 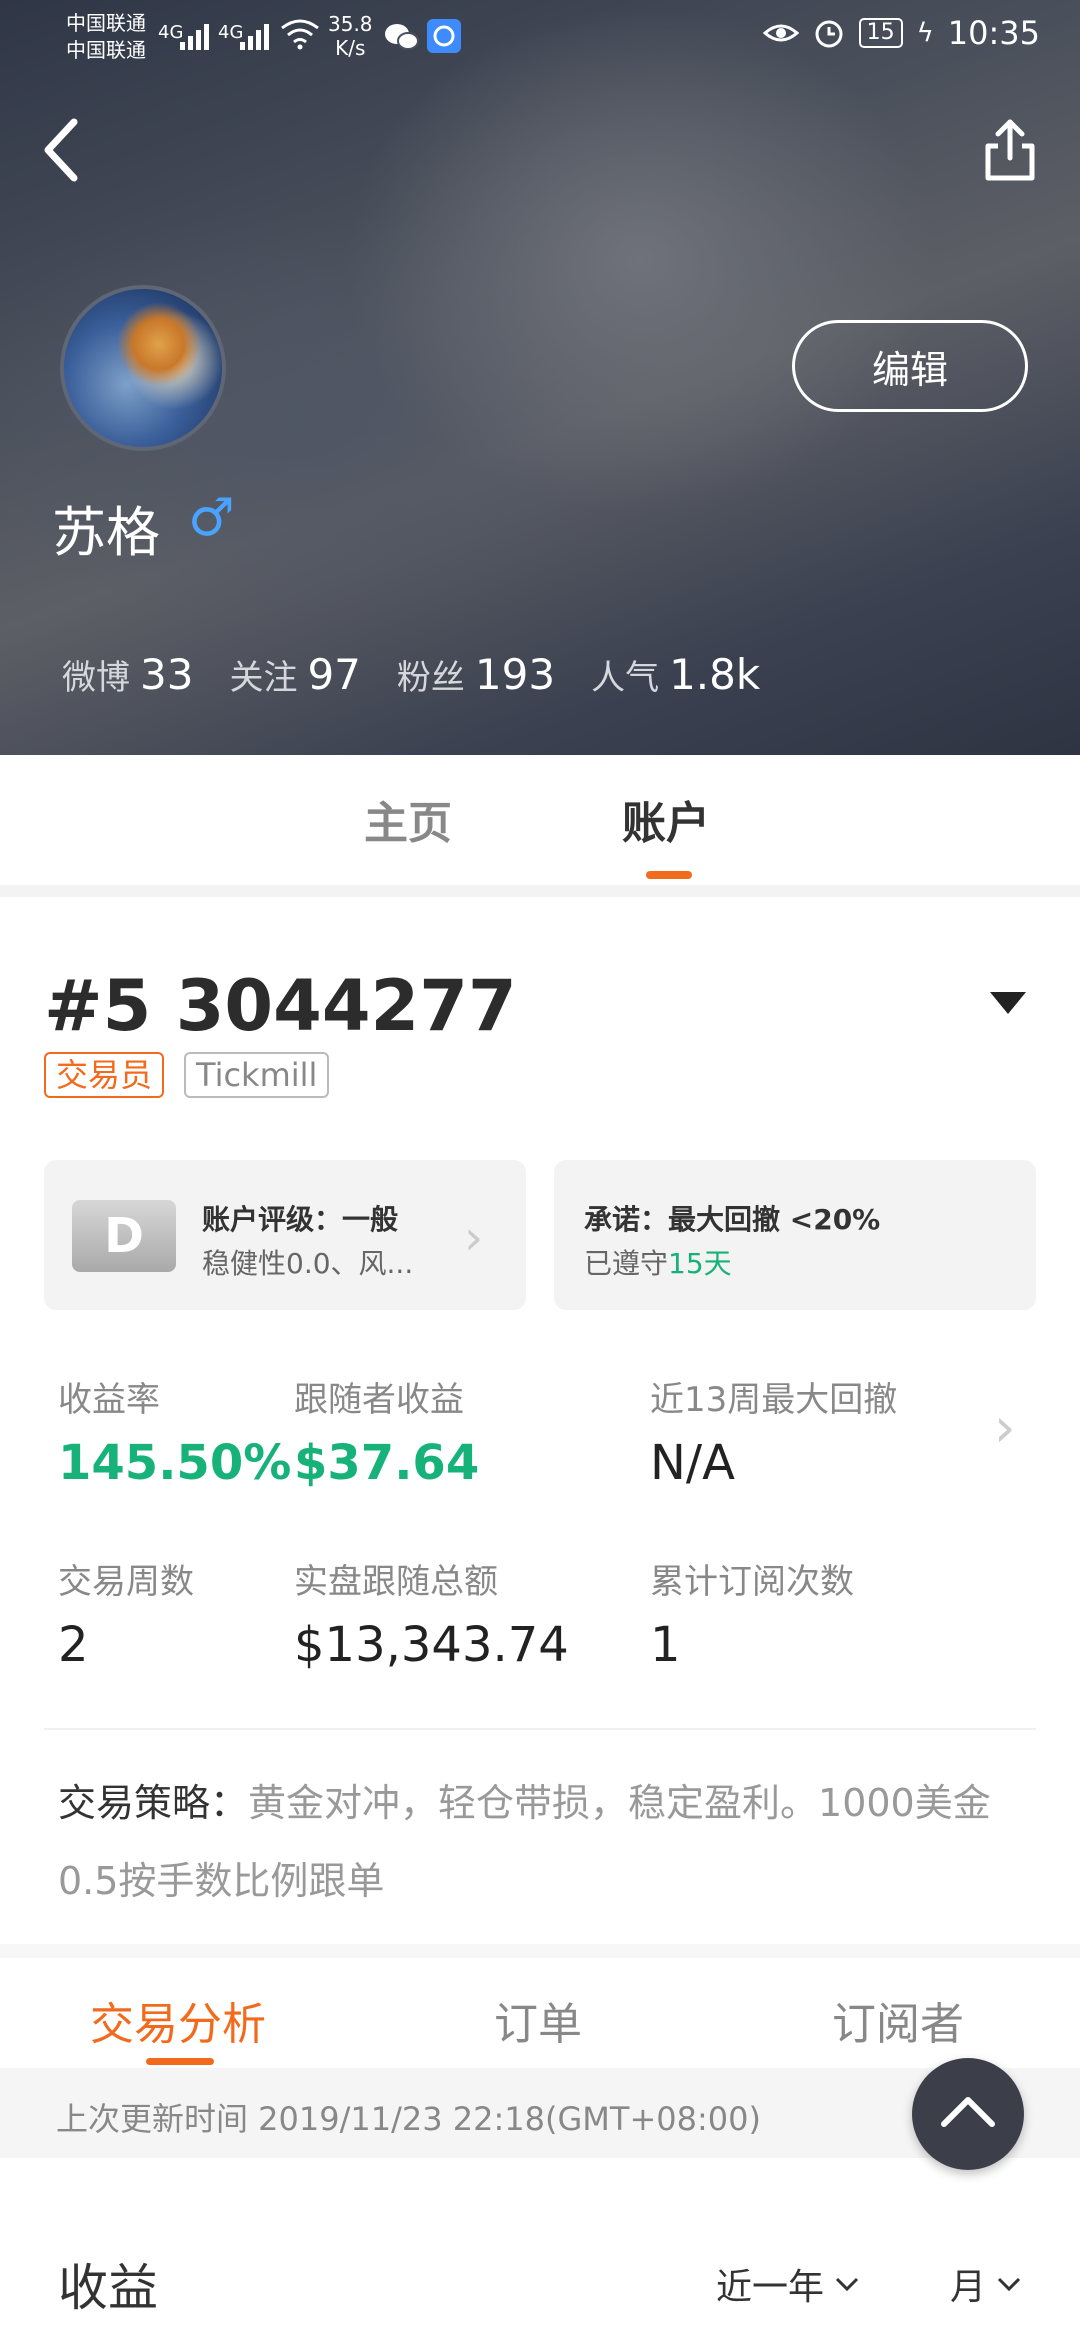 What do you see at coordinates (773, 1431) in the screenshot?
I see `metric-max-drawdown: 近13周最大回撤 N/A` at bounding box center [773, 1431].